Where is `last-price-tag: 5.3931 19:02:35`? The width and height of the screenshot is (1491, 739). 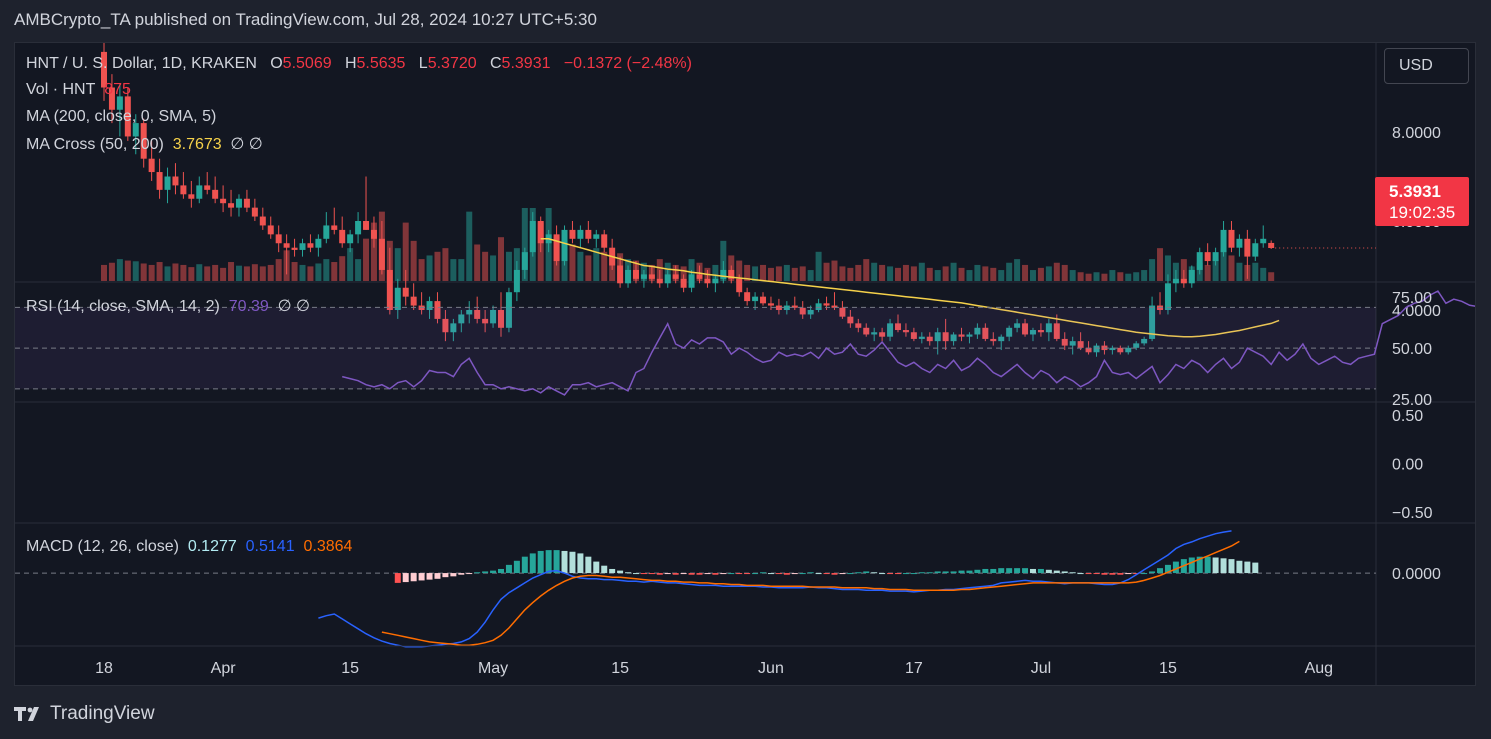
last-price-tag: 5.3931 19:02:35 is located at coordinates (1422, 201).